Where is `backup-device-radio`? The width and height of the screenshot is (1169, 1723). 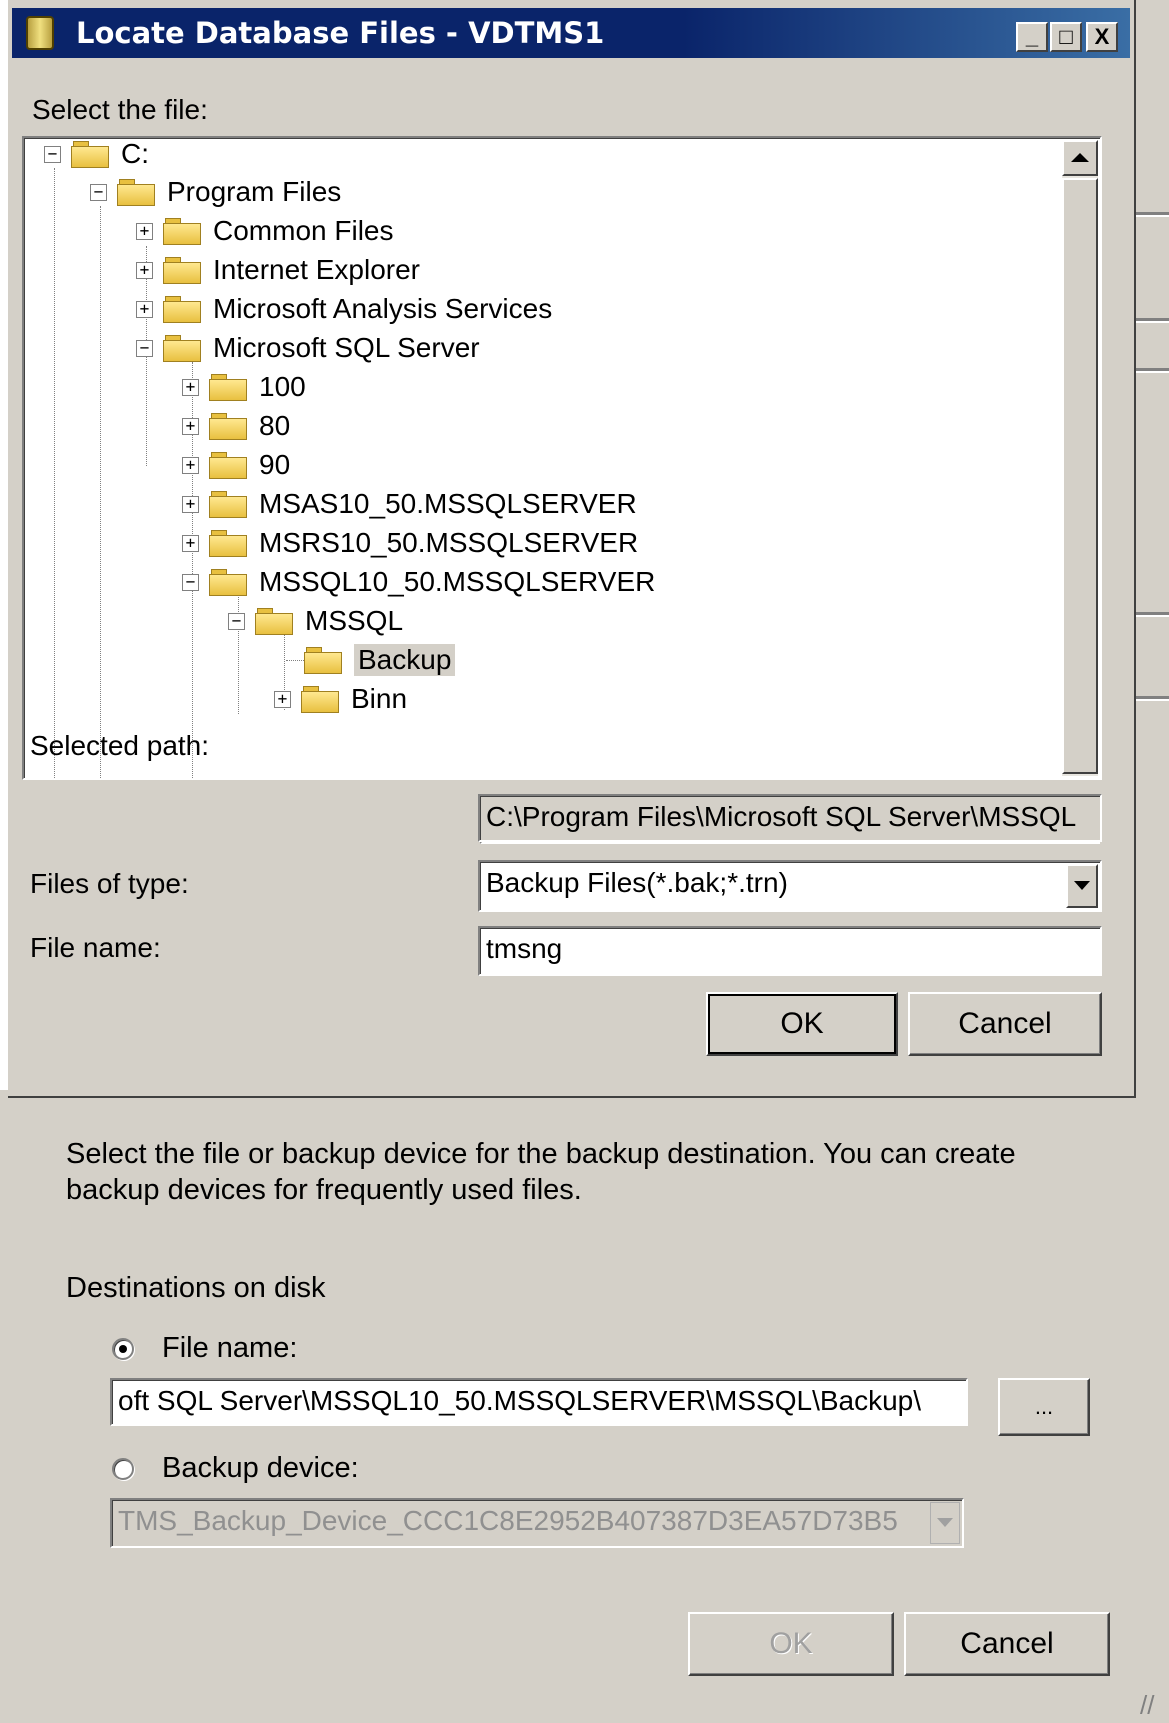
backup-device-radio is located at coordinates (123, 1469).